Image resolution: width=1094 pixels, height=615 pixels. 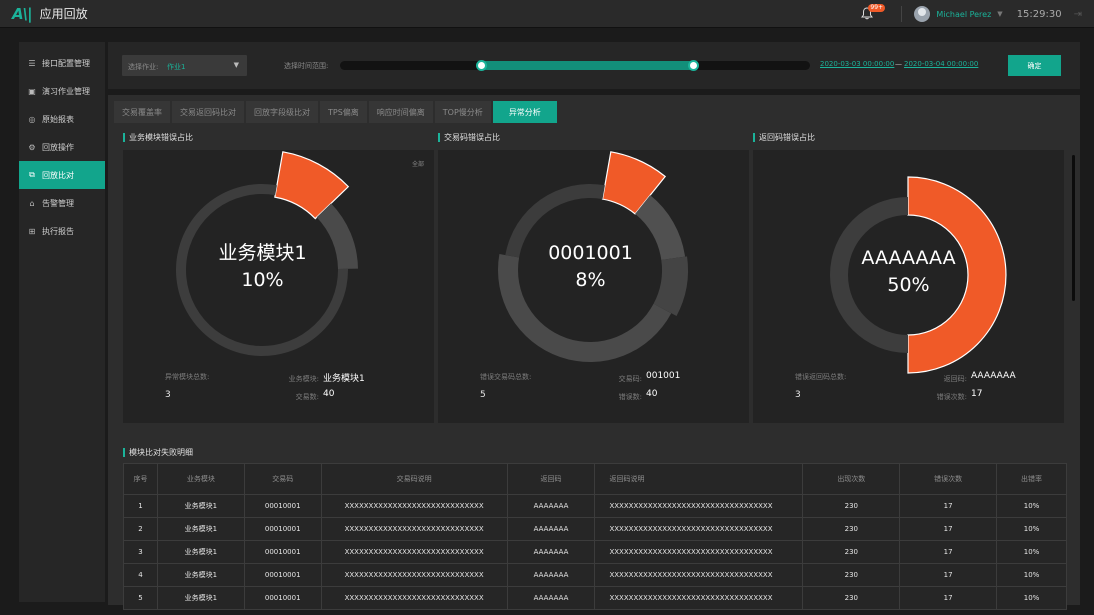 What do you see at coordinates (481, 65) in the screenshot?
I see `slider-start-handle` at bounding box center [481, 65].